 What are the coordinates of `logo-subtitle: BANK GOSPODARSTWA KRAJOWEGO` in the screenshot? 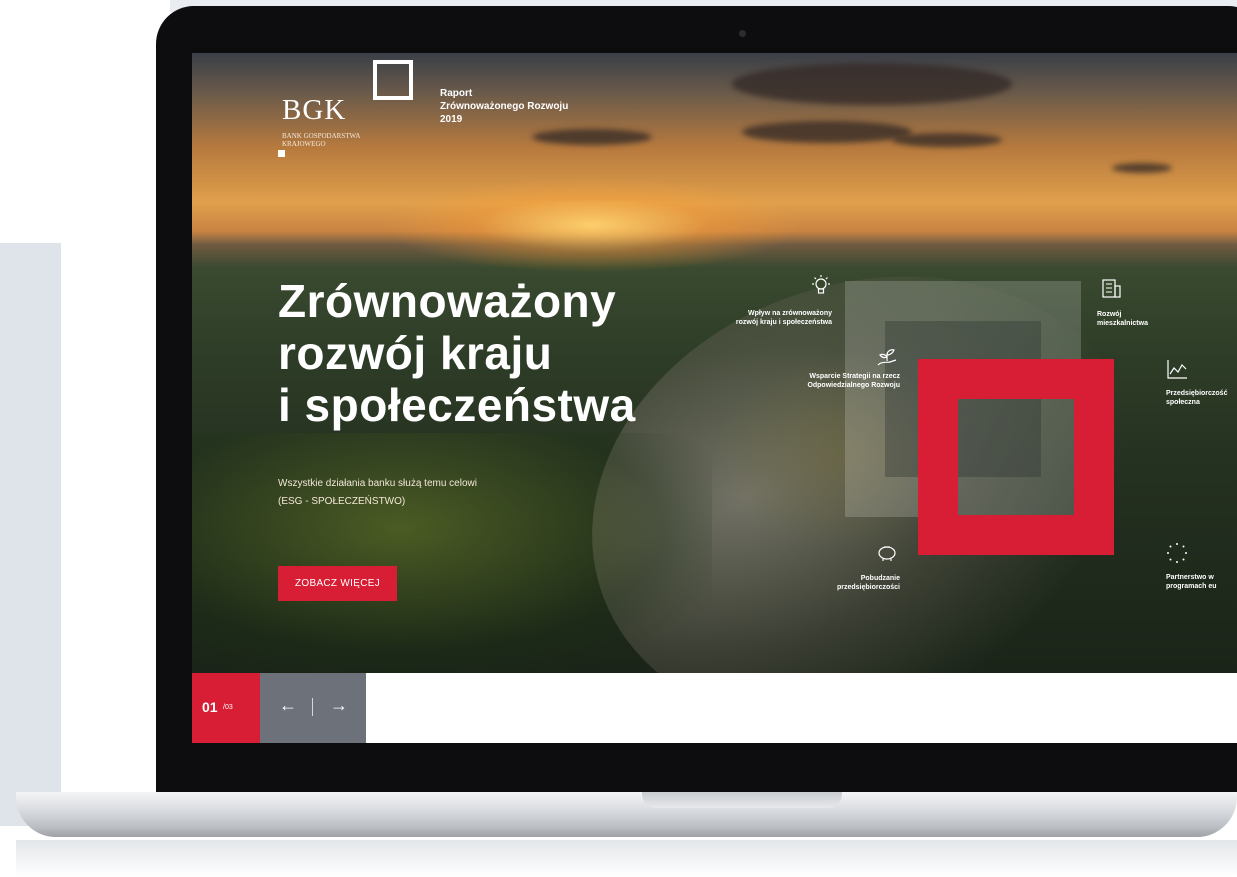 It's located at (342, 140).